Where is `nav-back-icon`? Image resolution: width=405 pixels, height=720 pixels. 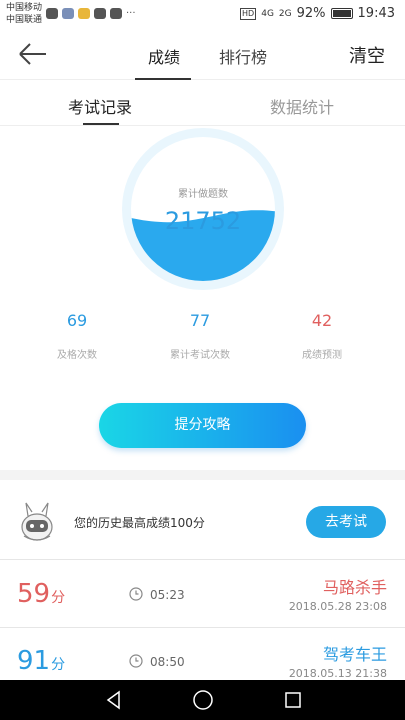 nav-back-icon is located at coordinates (114, 700).